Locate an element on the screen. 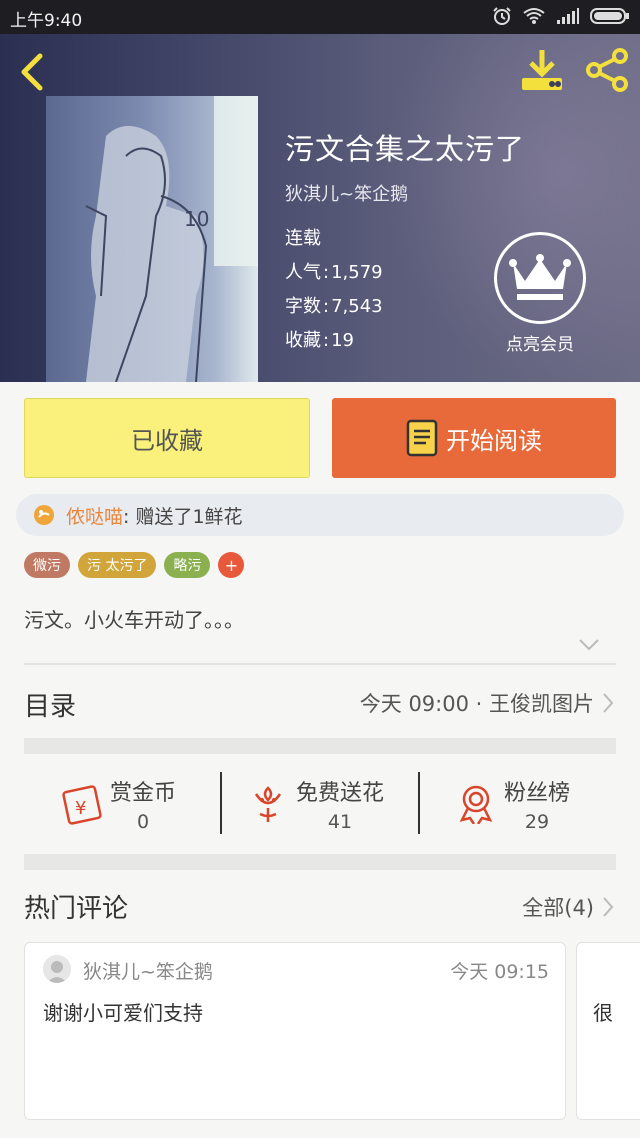 This screenshot has width=640, height=1138. back-icon is located at coordinates (32, 72).